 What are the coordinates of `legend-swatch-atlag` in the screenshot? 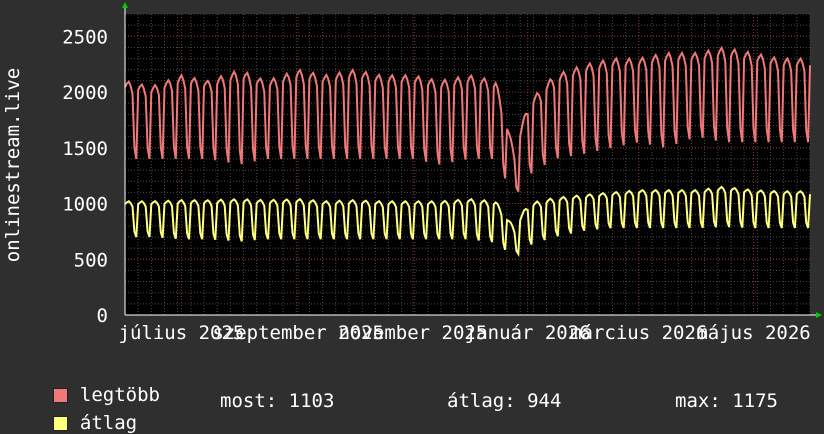 It's located at (60, 423).